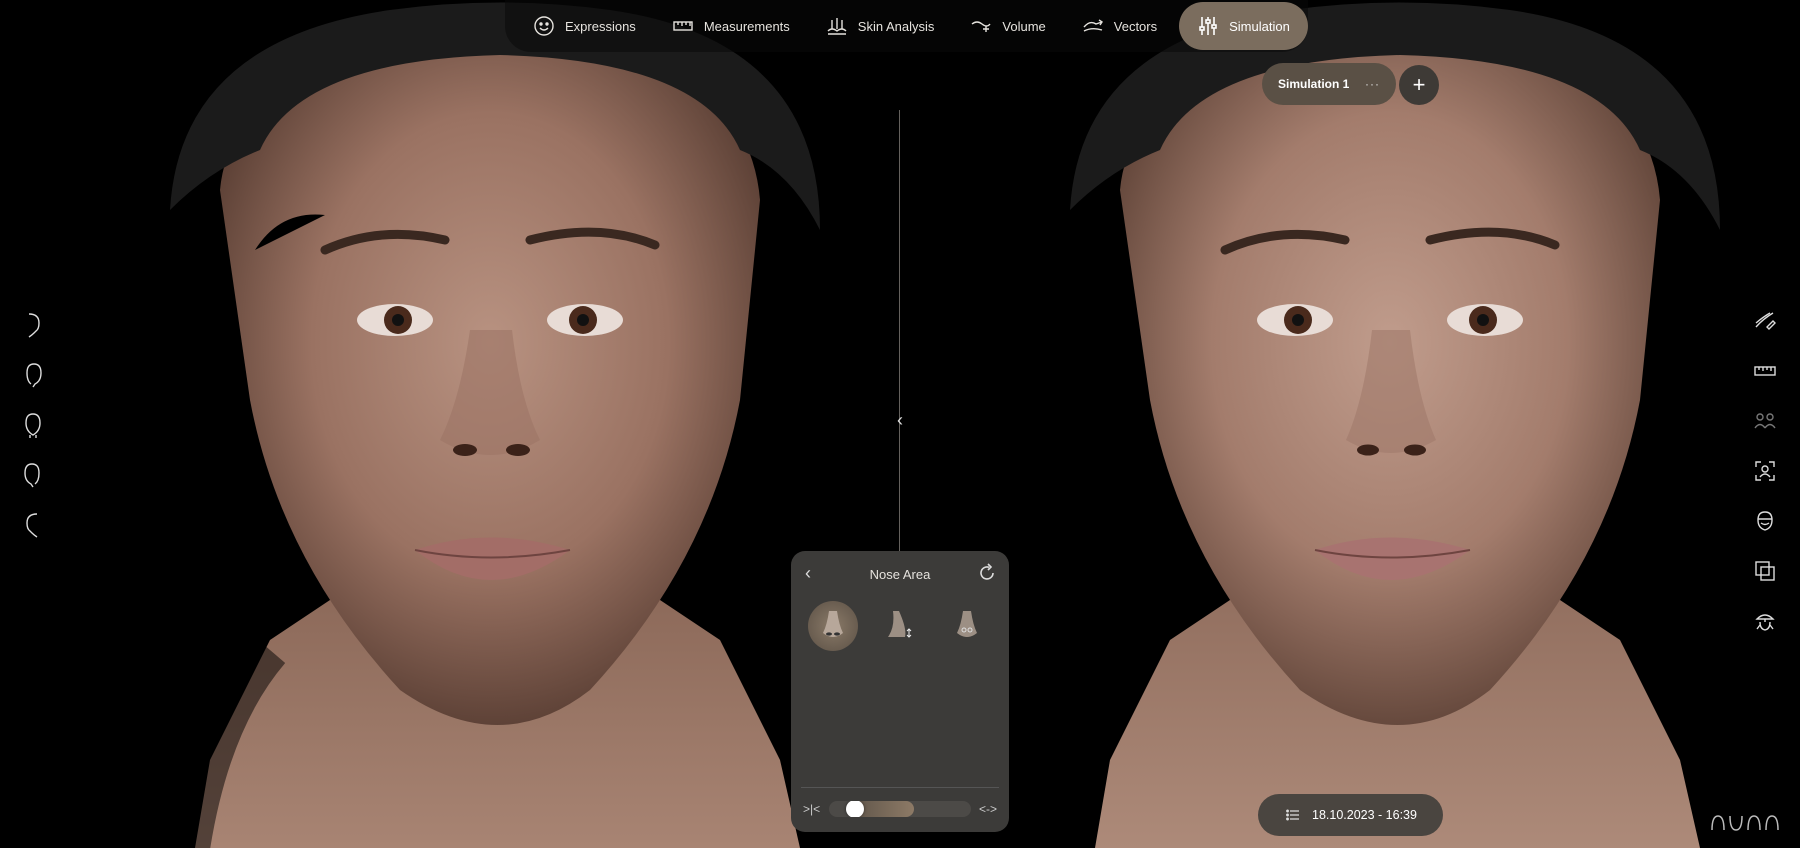 This screenshot has width=1800, height=848. I want to click on nose-front-option, so click(832, 626).